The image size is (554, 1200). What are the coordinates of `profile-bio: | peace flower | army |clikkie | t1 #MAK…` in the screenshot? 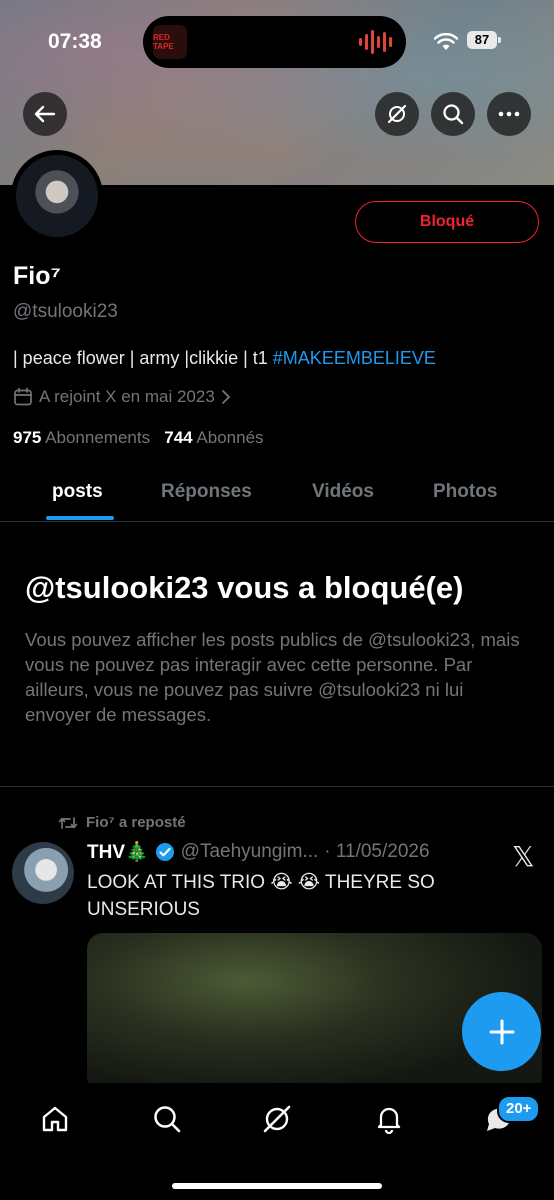 It's located at (224, 358).